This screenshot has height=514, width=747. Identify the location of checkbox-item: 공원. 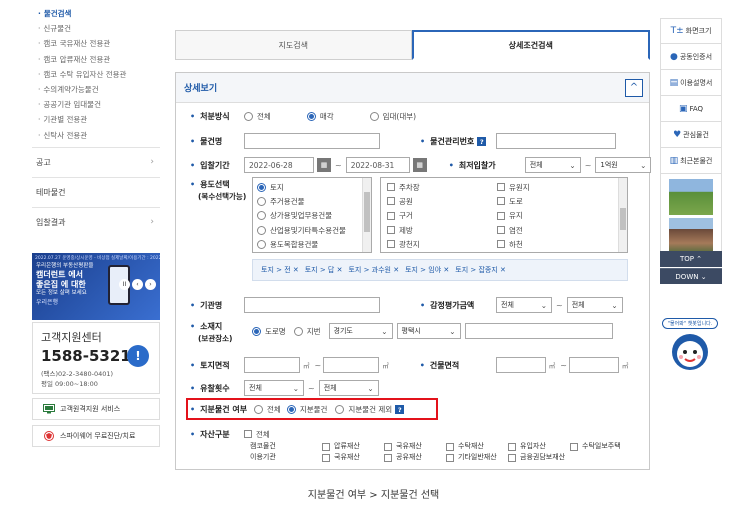
(442, 201).